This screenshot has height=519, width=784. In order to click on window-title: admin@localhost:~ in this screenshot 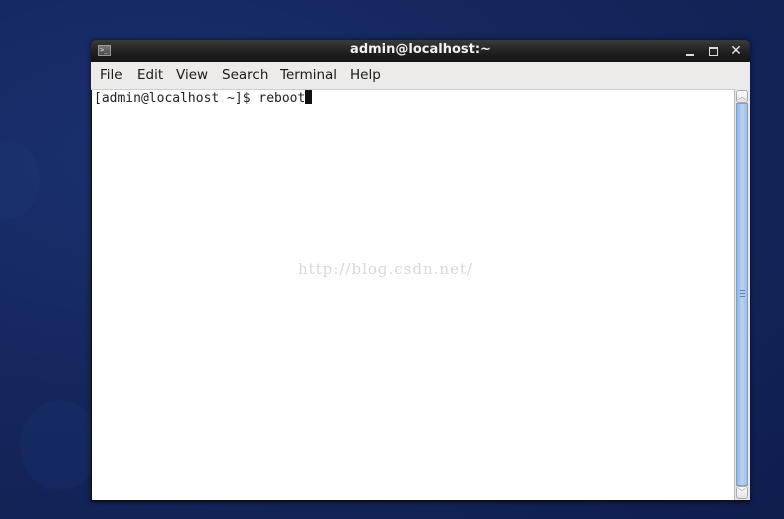, I will do `click(420, 49)`.